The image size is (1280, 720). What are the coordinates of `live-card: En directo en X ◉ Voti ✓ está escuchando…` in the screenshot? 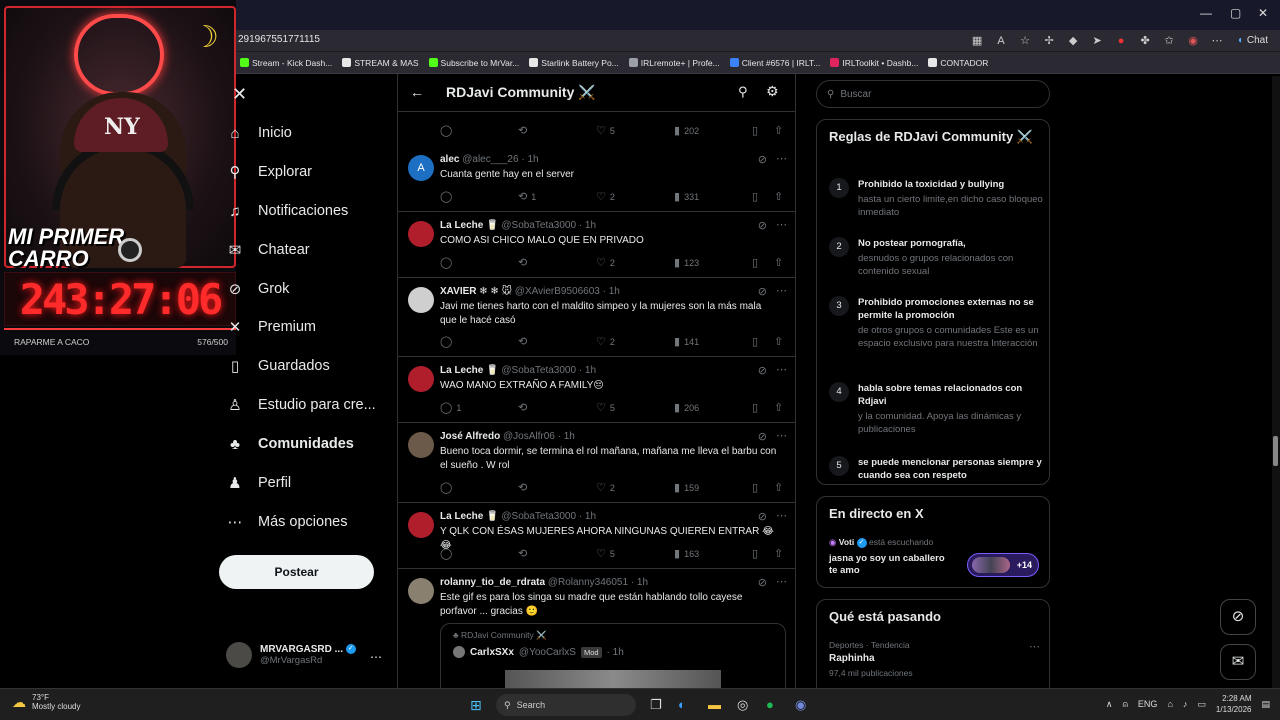 It's located at (933, 542).